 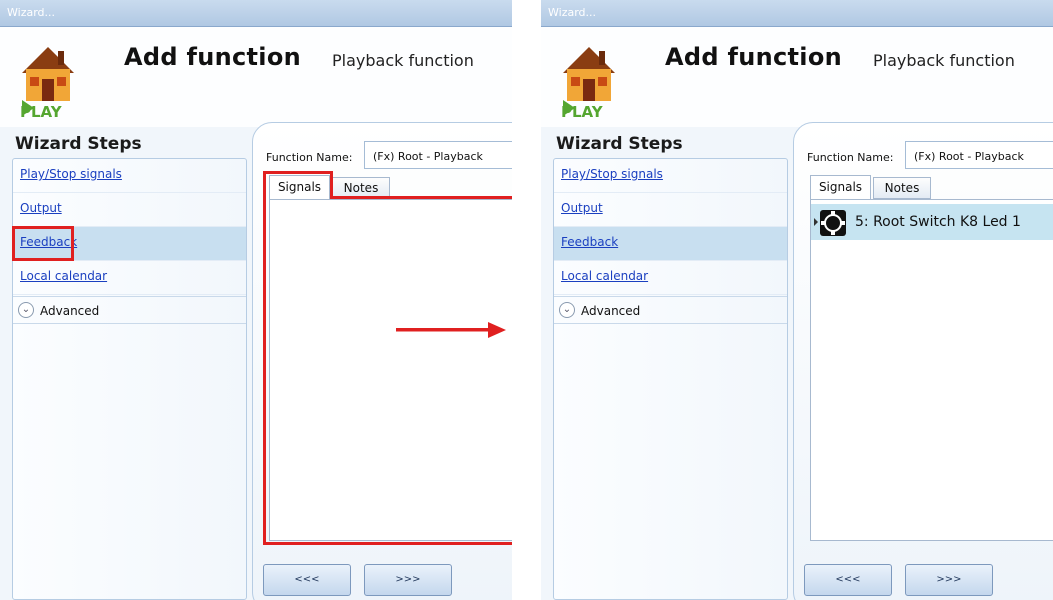 I want to click on highlight-line-top, so click(x=421, y=197).